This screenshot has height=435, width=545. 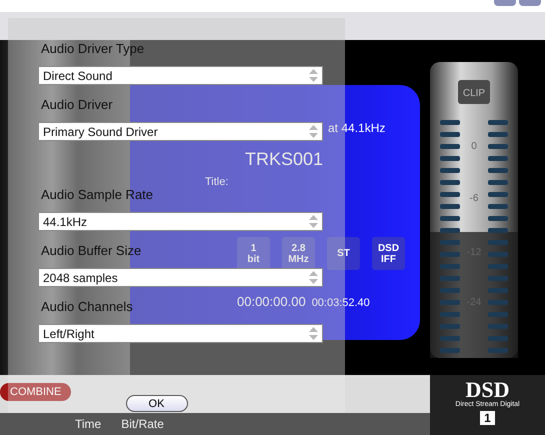 What do you see at coordinates (157, 403) in the screenshot?
I see `ok-button: OK` at bounding box center [157, 403].